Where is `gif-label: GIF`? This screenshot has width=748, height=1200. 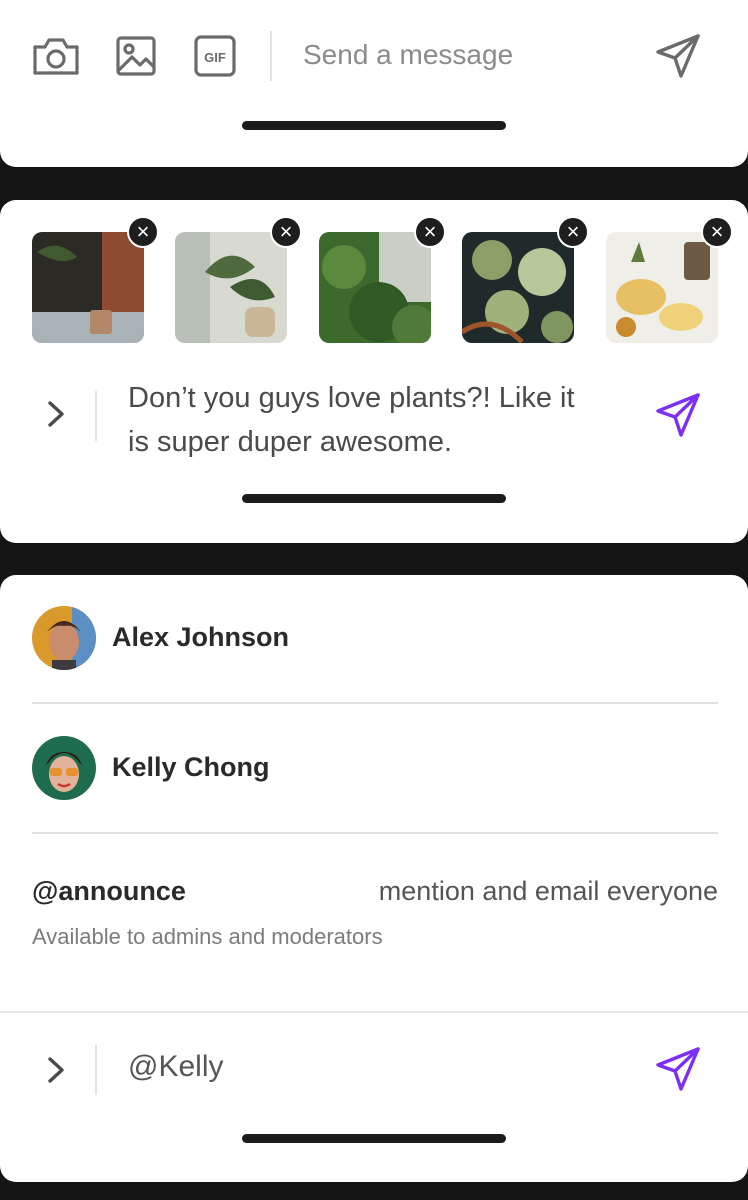 gif-label: GIF is located at coordinates (215, 57).